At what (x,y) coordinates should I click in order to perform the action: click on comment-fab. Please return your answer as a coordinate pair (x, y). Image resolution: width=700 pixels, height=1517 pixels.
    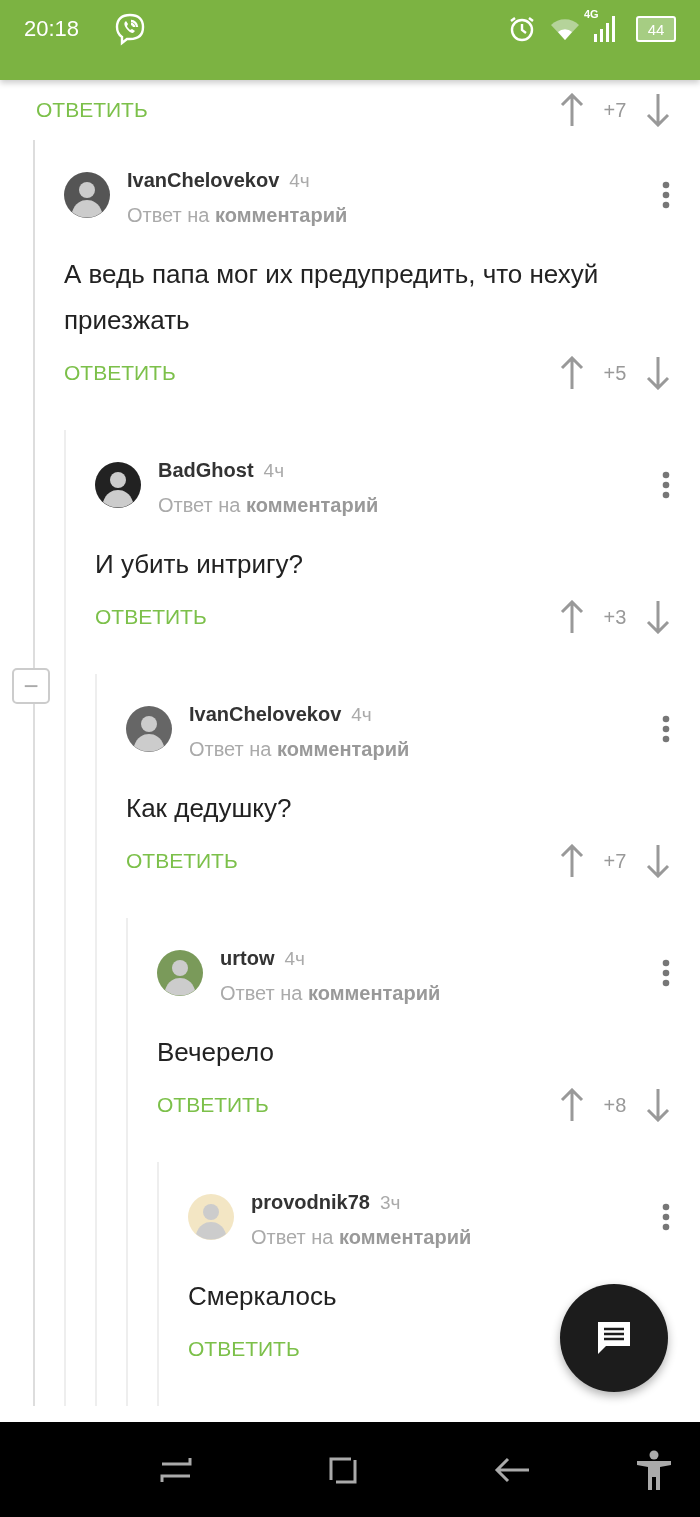
    Looking at the image, I should click on (614, 1338).